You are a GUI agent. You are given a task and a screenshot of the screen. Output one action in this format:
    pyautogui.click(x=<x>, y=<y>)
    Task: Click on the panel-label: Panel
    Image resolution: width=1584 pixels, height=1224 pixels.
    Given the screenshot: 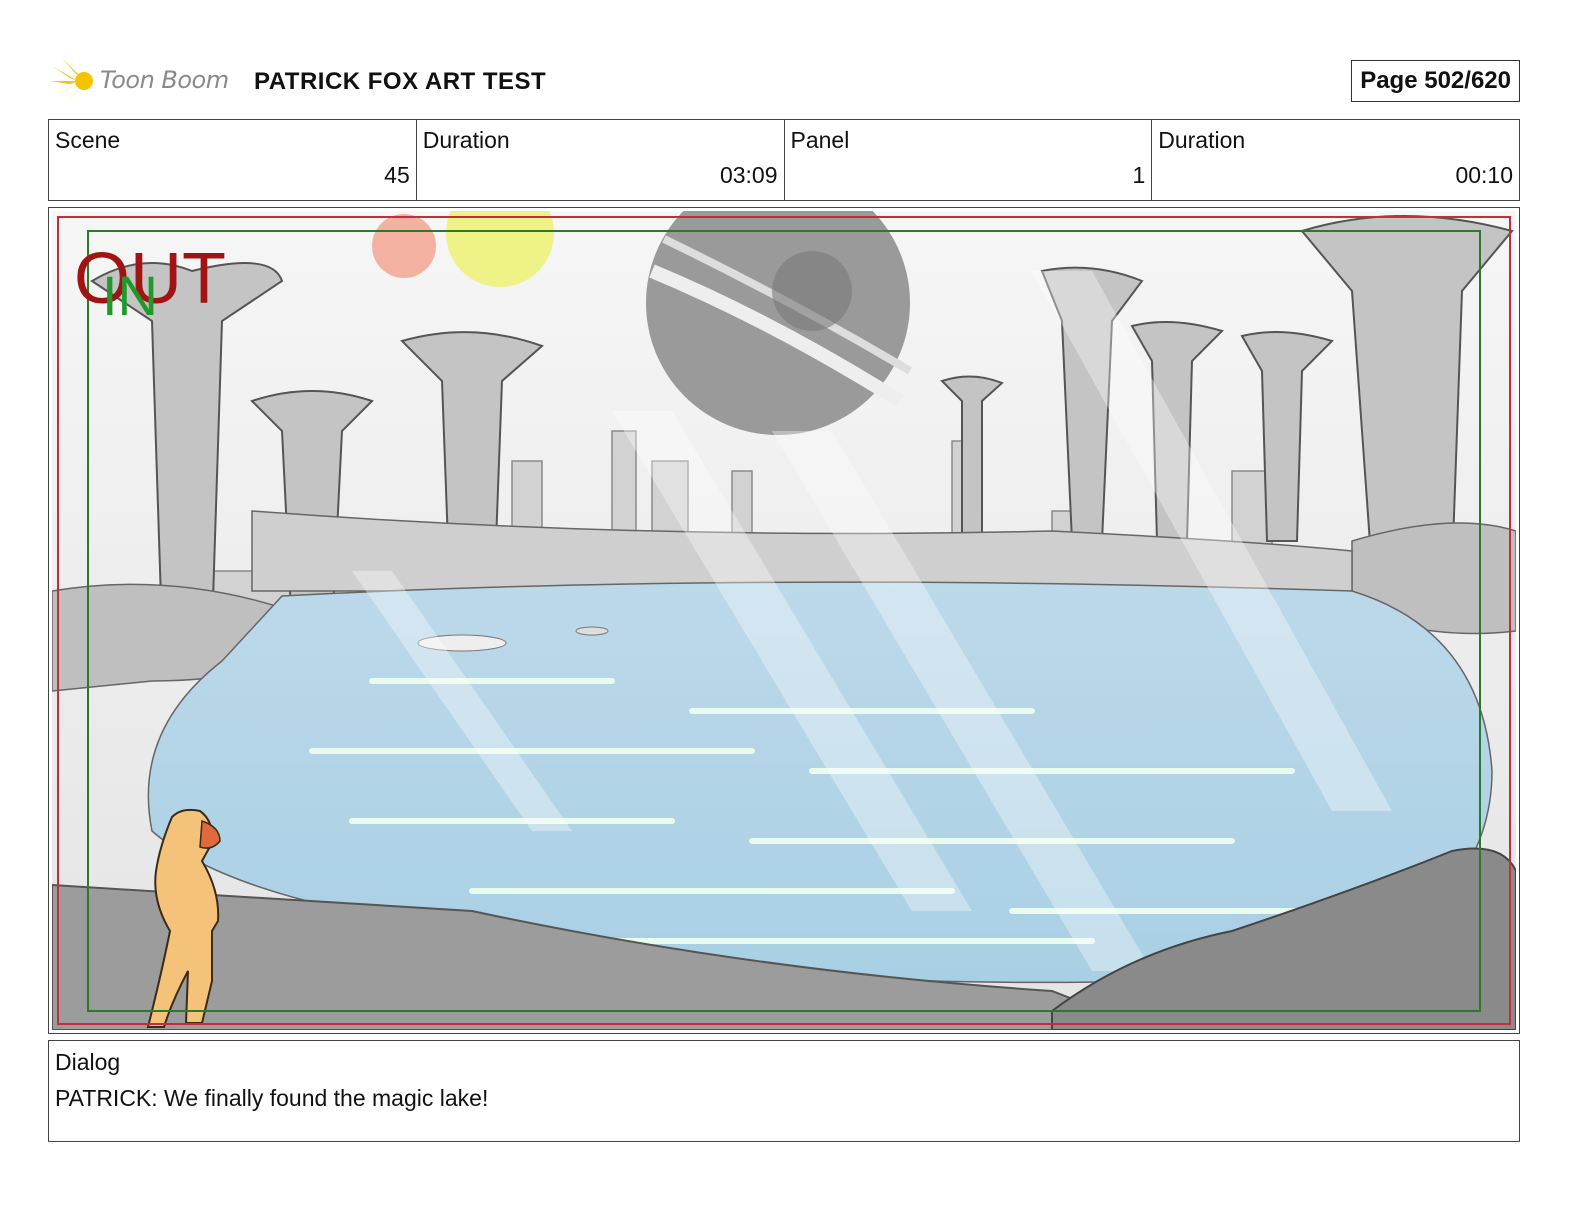 What is the action you would take?
    pyautogui.click(x=820, y=140)
    